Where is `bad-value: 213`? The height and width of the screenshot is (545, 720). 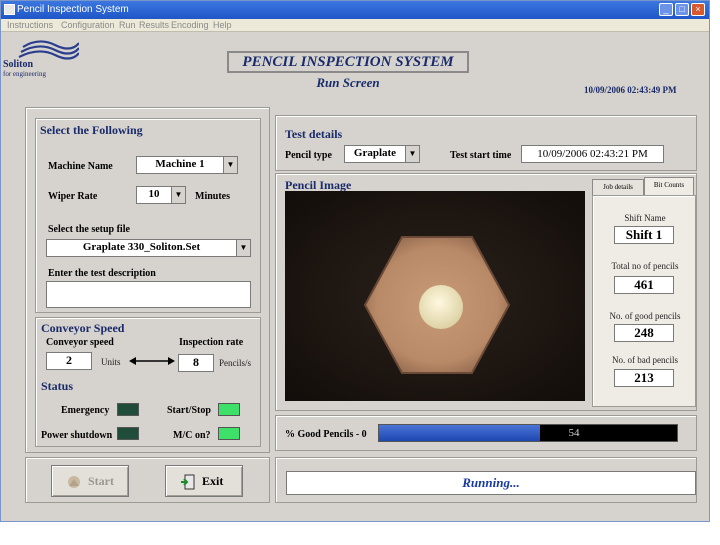
bad-value: 213 is located at coordinates (644, 378).